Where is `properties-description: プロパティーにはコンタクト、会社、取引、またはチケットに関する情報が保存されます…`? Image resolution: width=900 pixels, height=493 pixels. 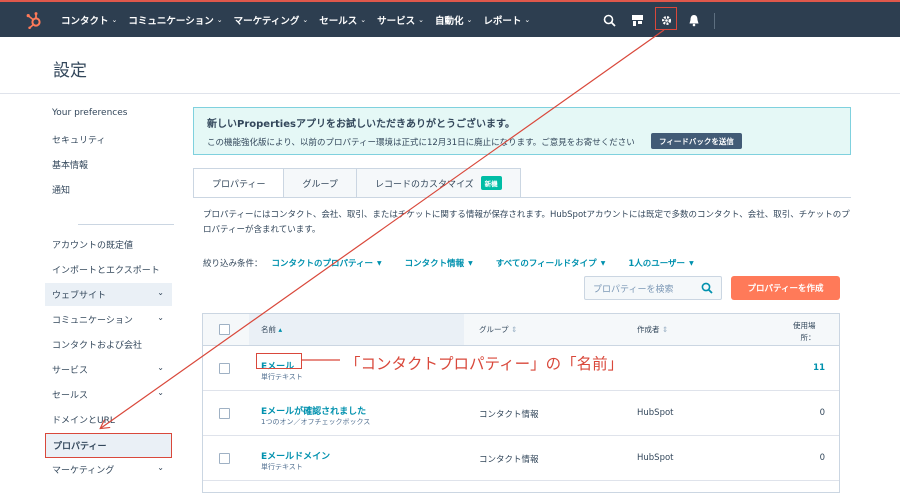
properties-description: プロパティーにはコンタクト、会社、取引、またはチケットに関する情報が保存されます… is located at coordinates (526, 222).